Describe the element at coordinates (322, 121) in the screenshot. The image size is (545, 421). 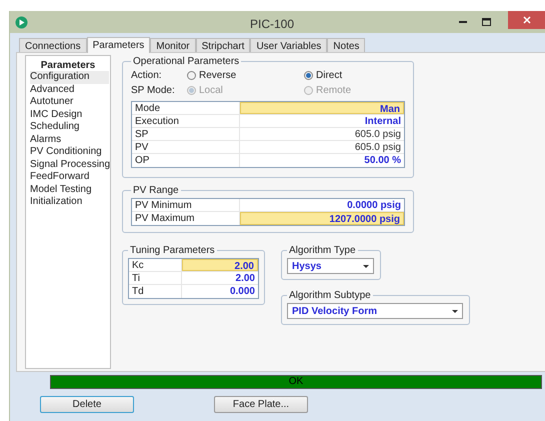
I see `table-cell: Internal` at that location.